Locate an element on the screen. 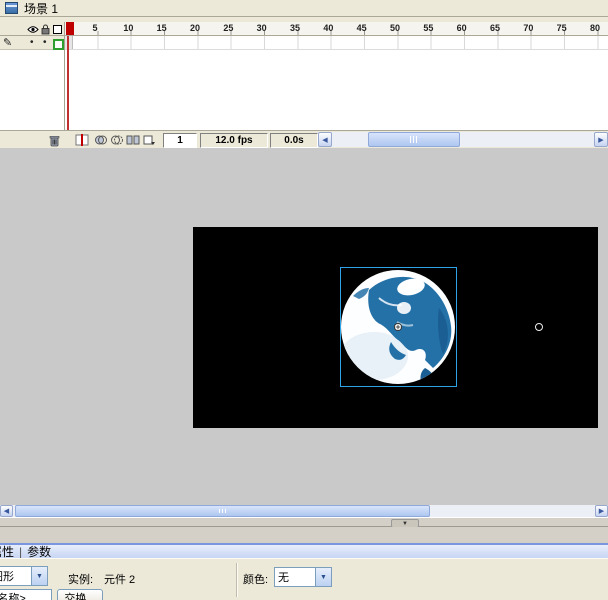 This screenshot has width=608, height=600. layer-visibility-toggle: • is located at coordinates (32, 42).